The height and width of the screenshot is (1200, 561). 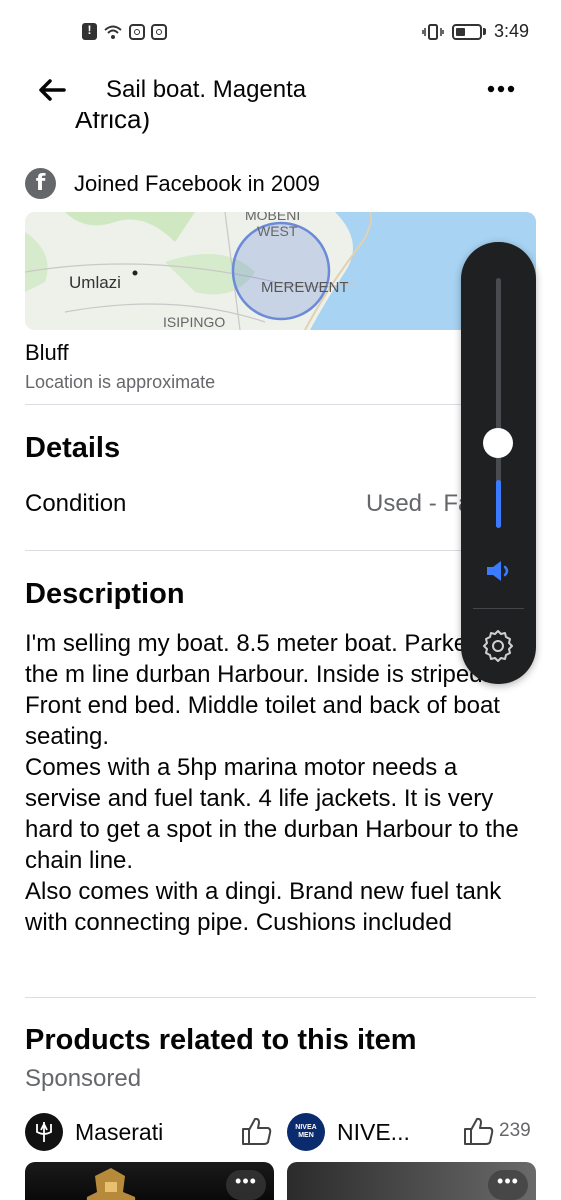 I want to click on joined-facebook-row: f Joined Facebook in 2009, so click(x=172, y=183).